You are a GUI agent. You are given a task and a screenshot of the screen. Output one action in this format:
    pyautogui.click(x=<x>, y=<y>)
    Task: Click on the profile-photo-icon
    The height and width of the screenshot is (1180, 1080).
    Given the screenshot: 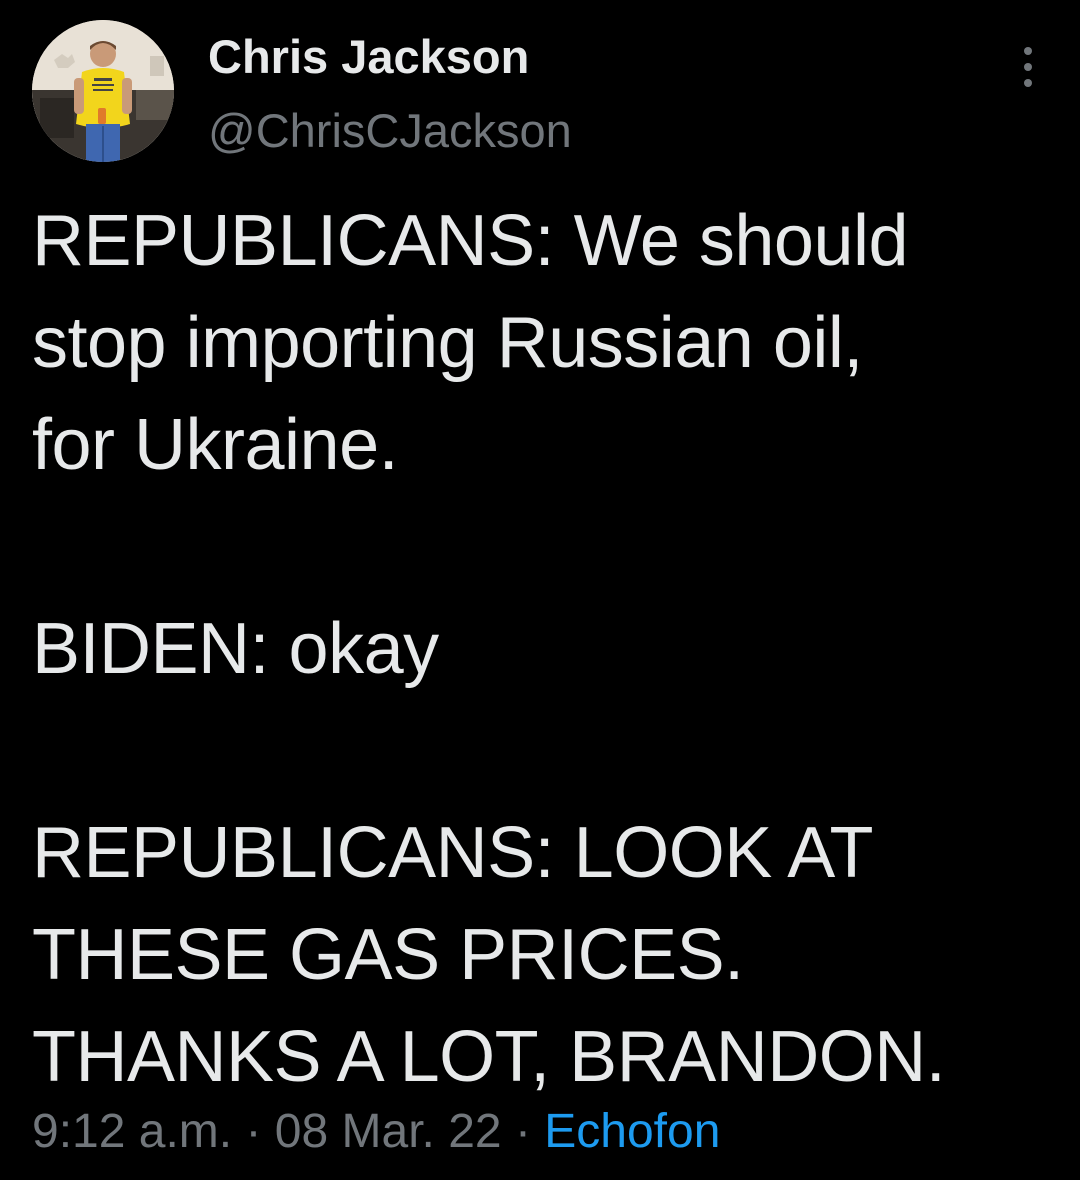 What is the action you would take?
    pyautogui.click(x=103, y=91)
    